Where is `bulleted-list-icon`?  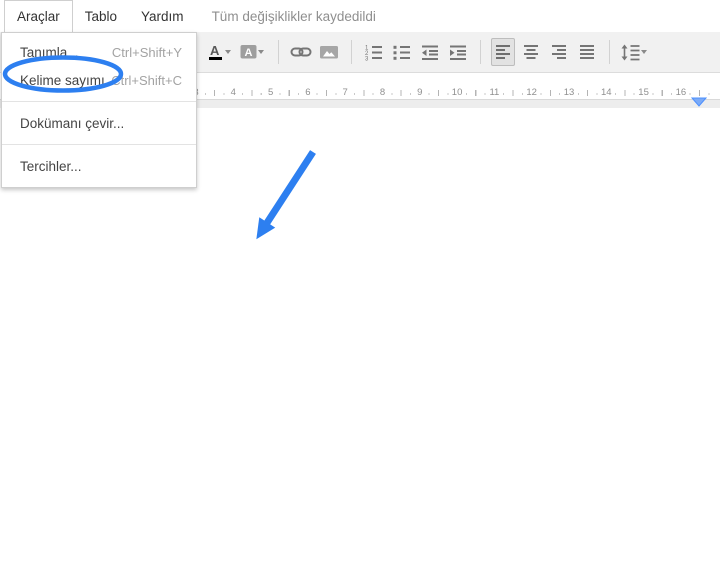 bulleted-list-icon is located at coordinates (402, 52).